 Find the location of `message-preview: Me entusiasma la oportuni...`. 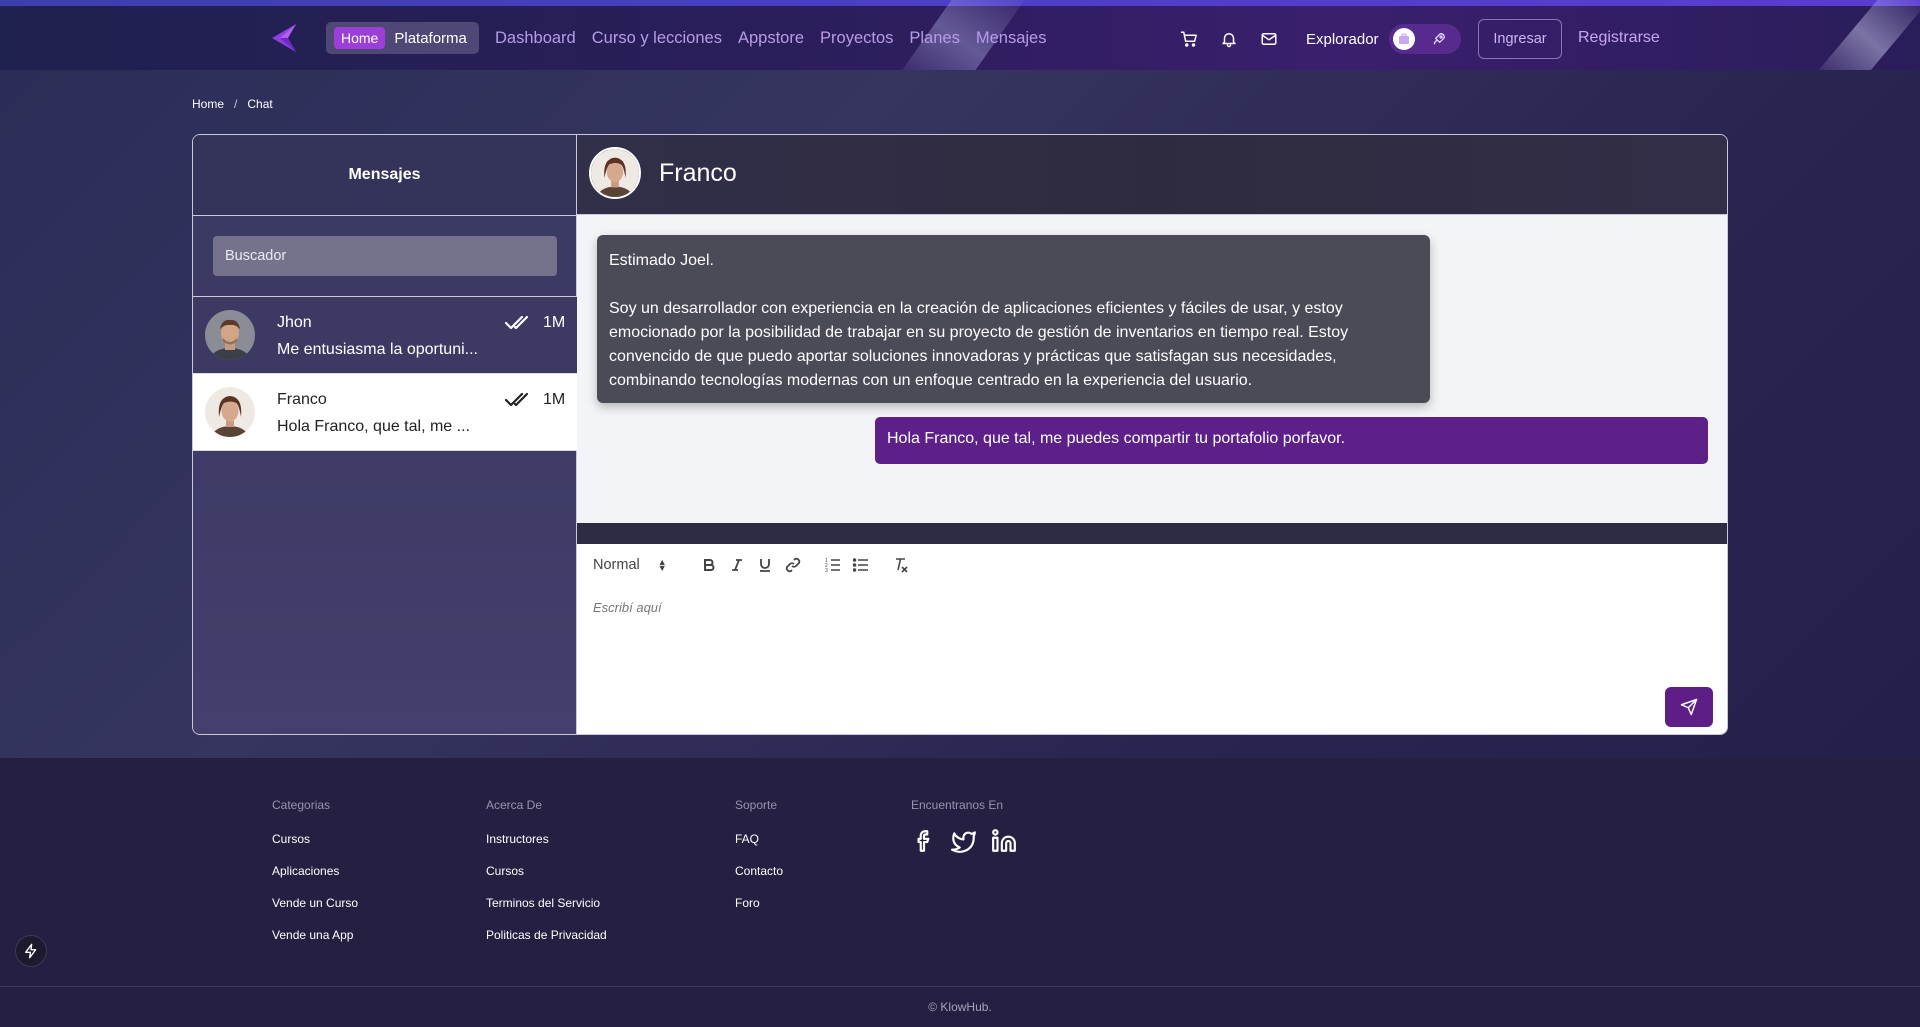

message-preview: Me entusiasma la oportuni... is located at coordinates (377, 349).